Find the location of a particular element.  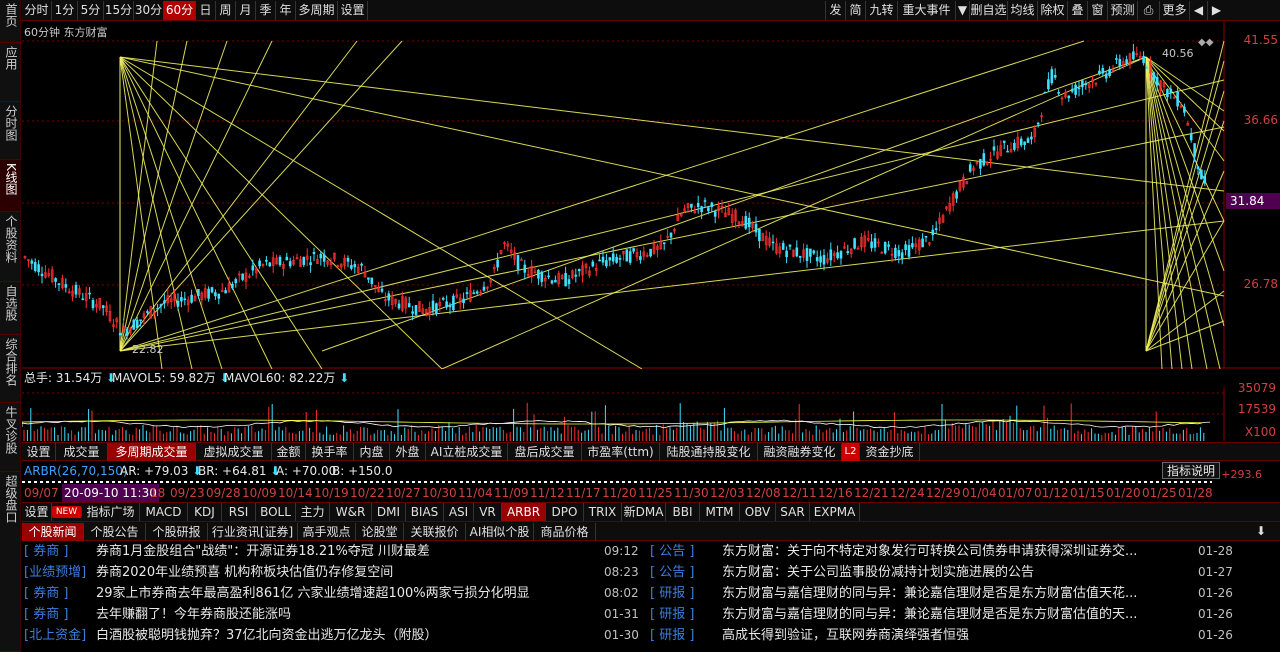

news-tab-3: 行业资讯[证券] is located at coordinates (253, 532).